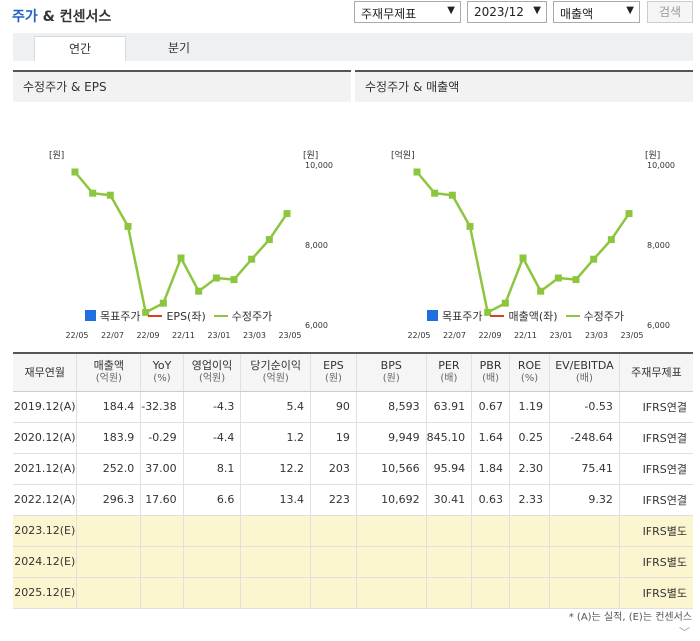  I want to click on column-header: EPS (원), so click(333, 372).